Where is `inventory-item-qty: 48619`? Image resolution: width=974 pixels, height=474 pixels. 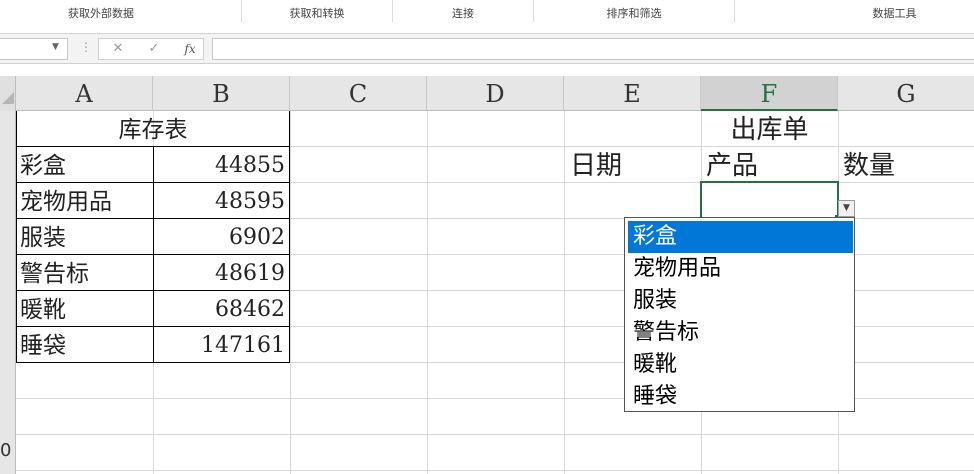 inventory-item-qty: 48619 is located at coordinates (220, 273).